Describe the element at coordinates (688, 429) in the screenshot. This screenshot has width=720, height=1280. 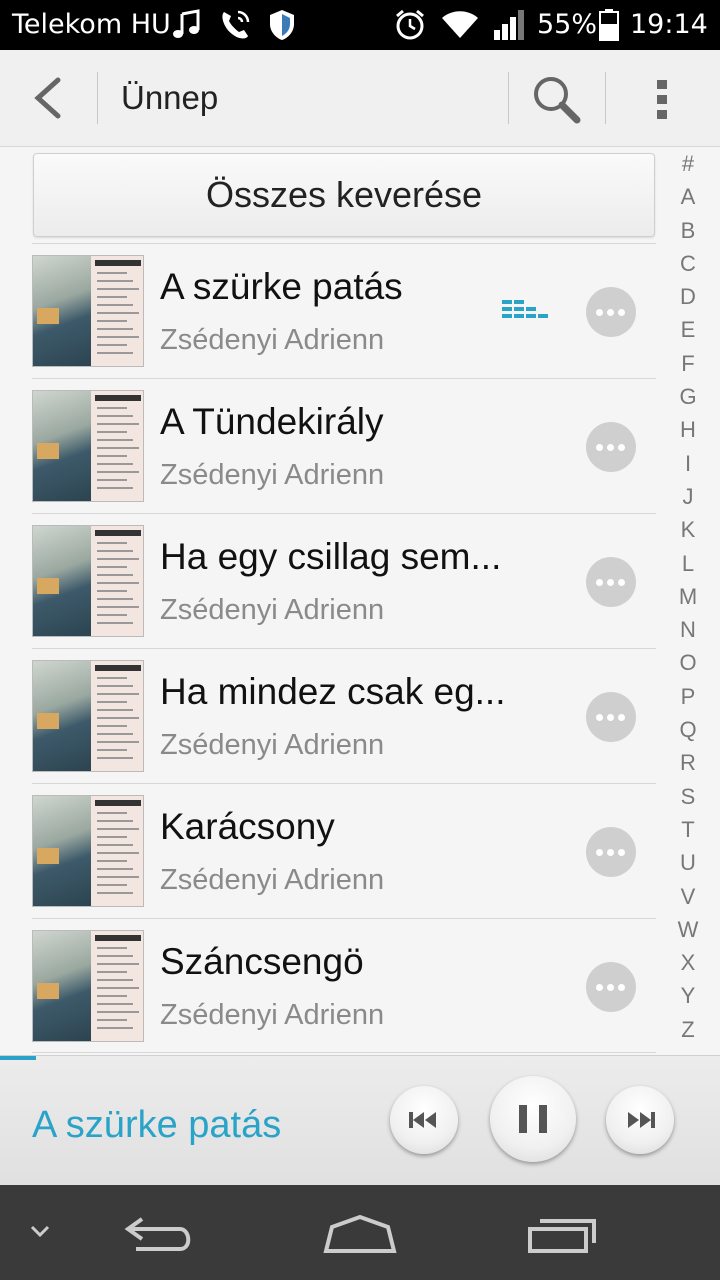
I see `alphabet-index-letter: H` at that location.